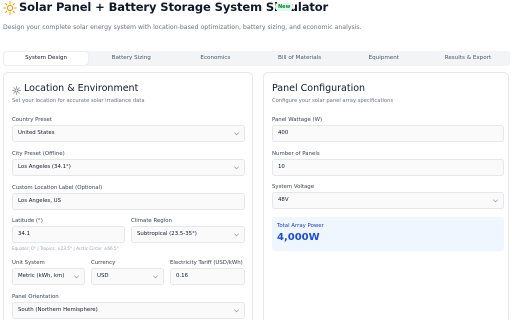 This screenshot has width=512, height=320. What do you see at coordinates (298, 237) in the screenshot?
I see `total-array-power-value: 4,000W` at bounding box center [298, 237].